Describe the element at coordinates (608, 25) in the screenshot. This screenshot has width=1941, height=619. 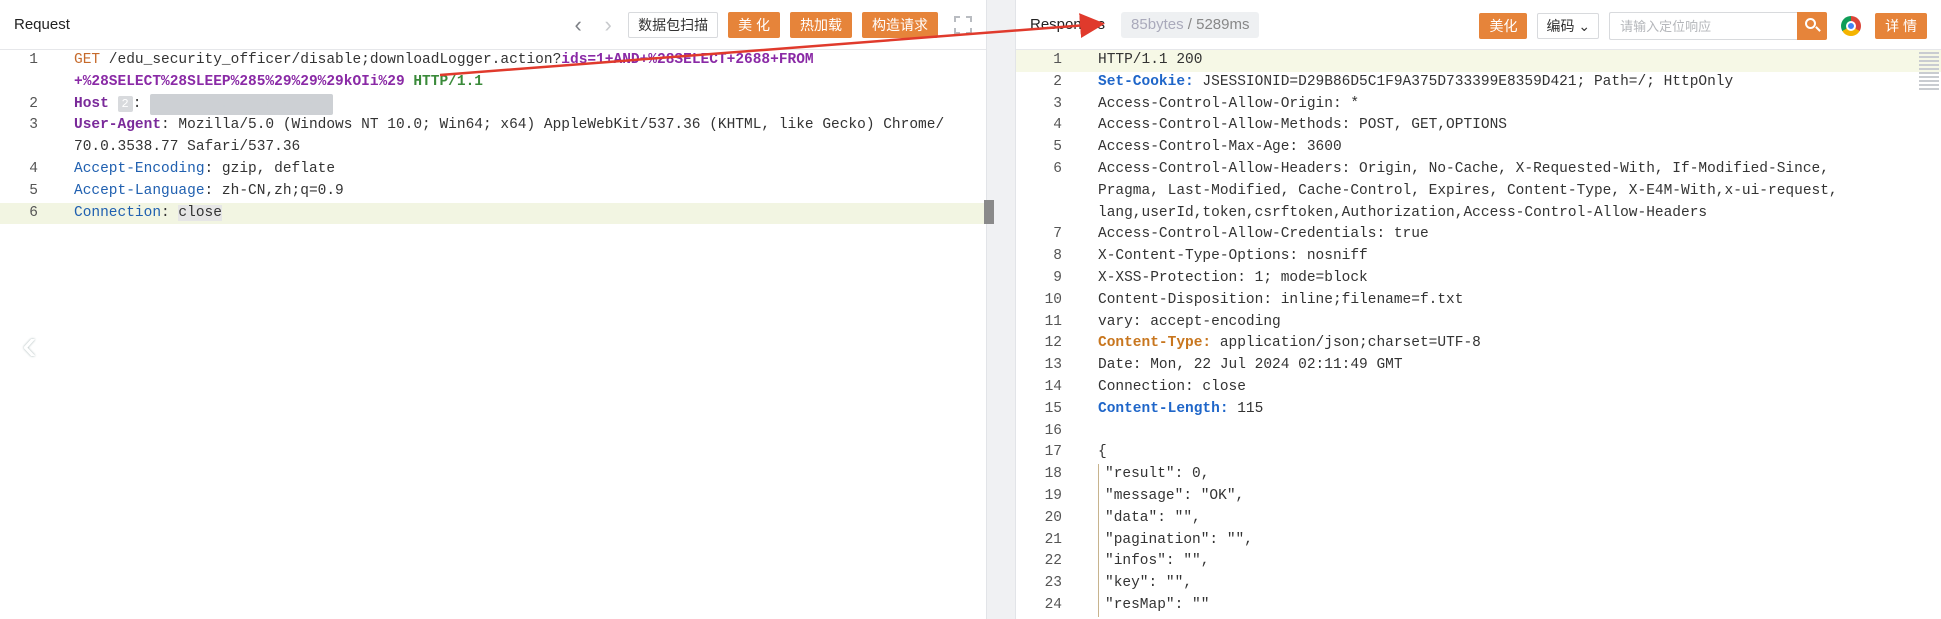
I see `next-arrow-icon: ›` at that location.